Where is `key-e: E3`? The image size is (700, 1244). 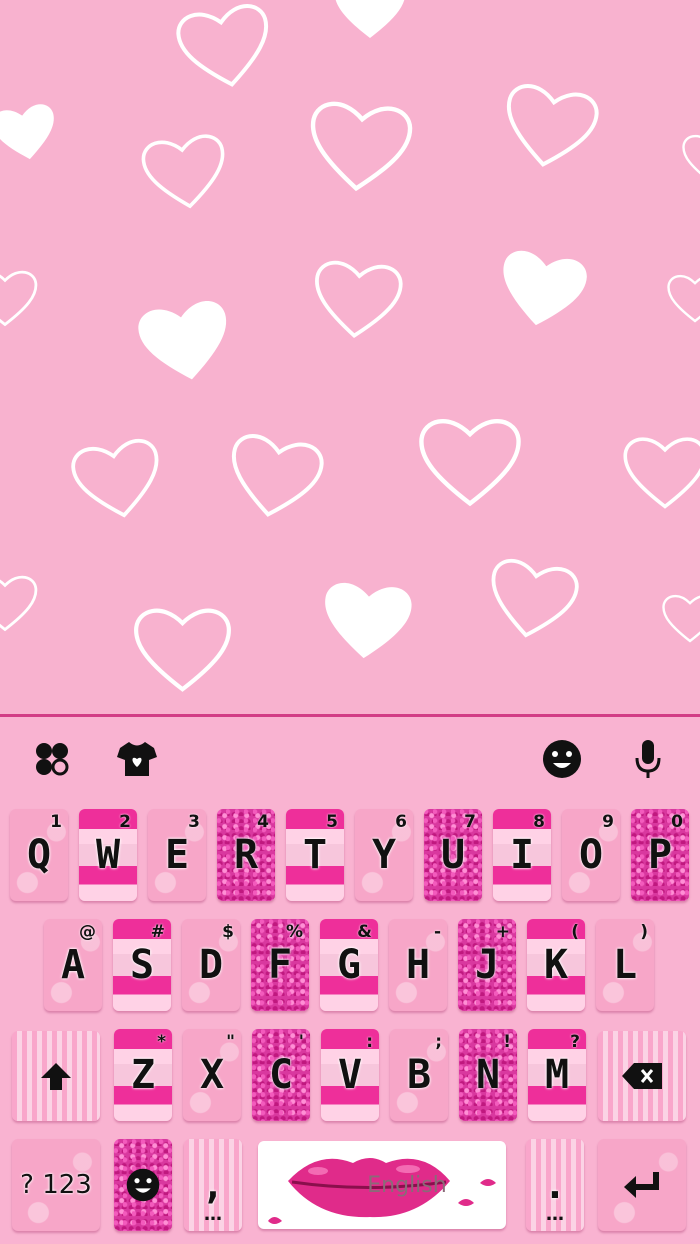
key-e: E3 is located at coordinates (177, 855).